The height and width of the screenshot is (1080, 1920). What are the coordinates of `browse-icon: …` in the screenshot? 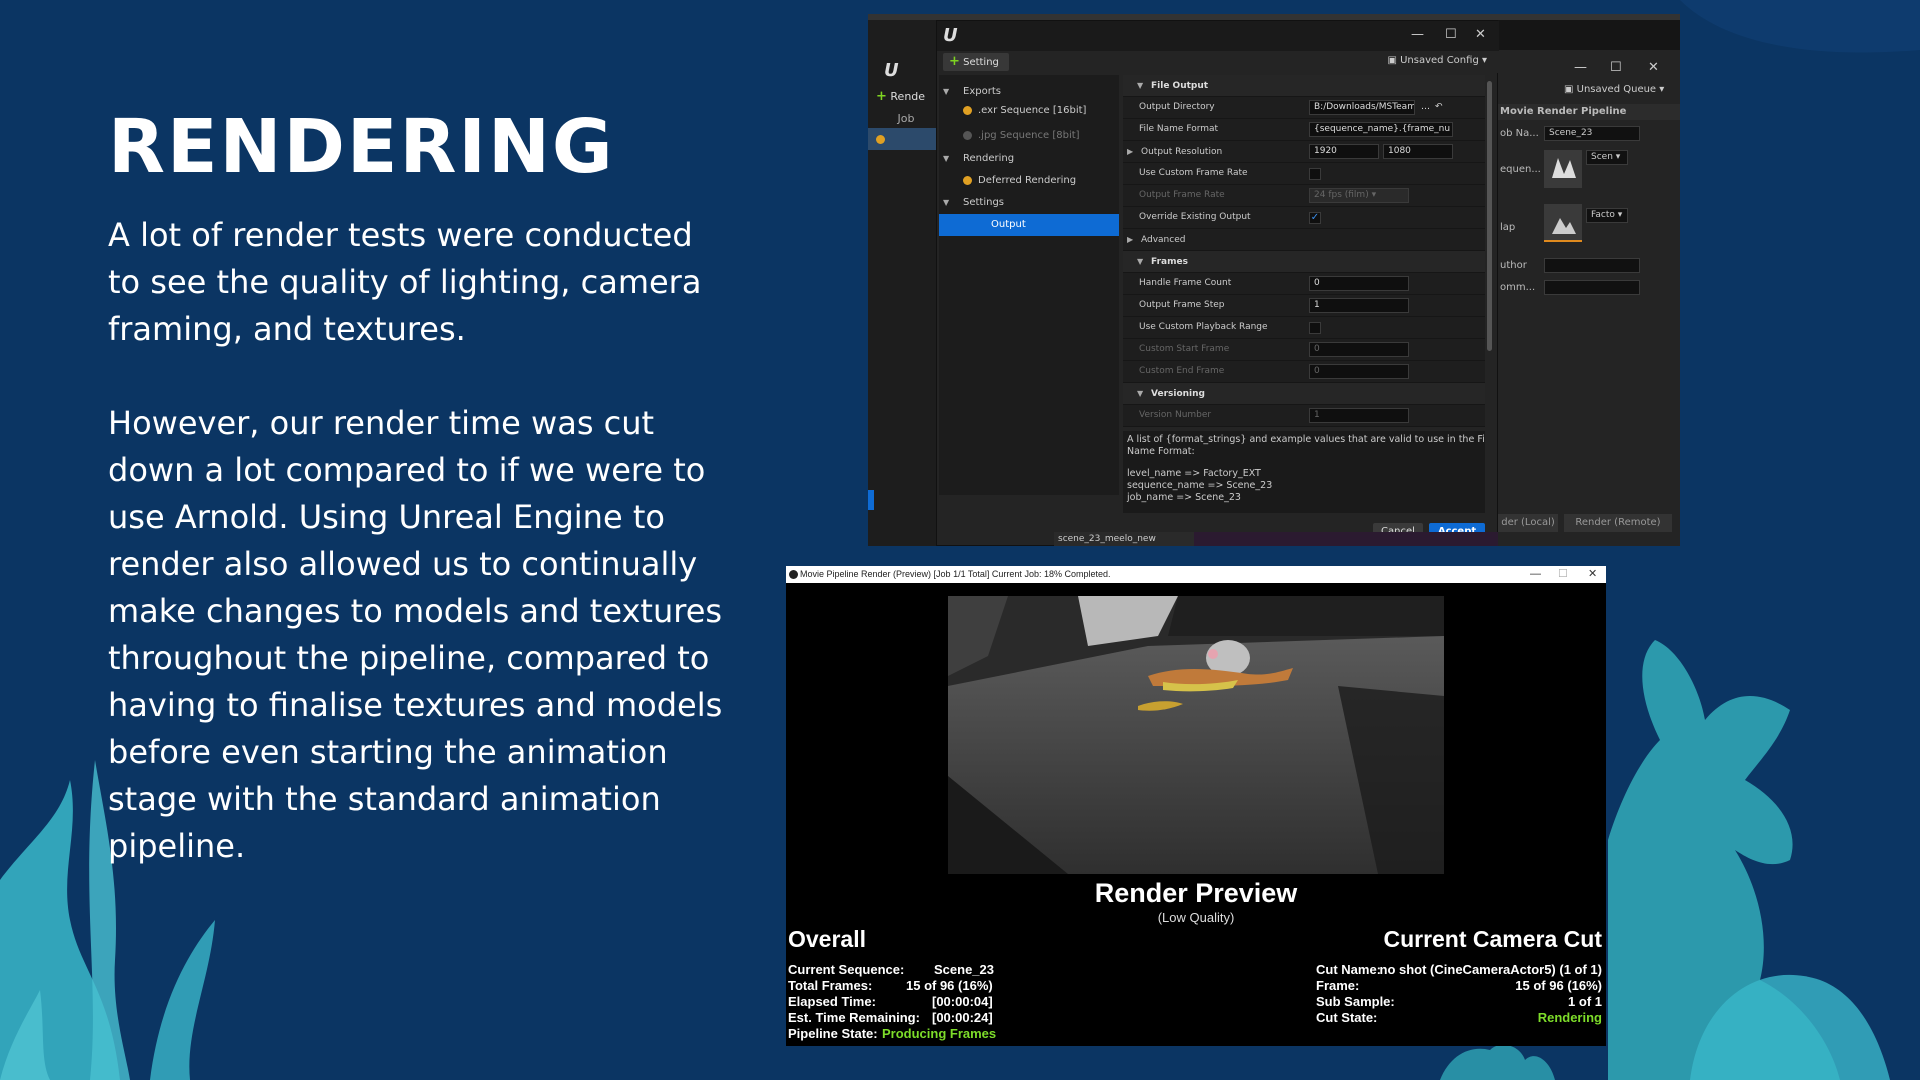 It's located at (1425, 107).